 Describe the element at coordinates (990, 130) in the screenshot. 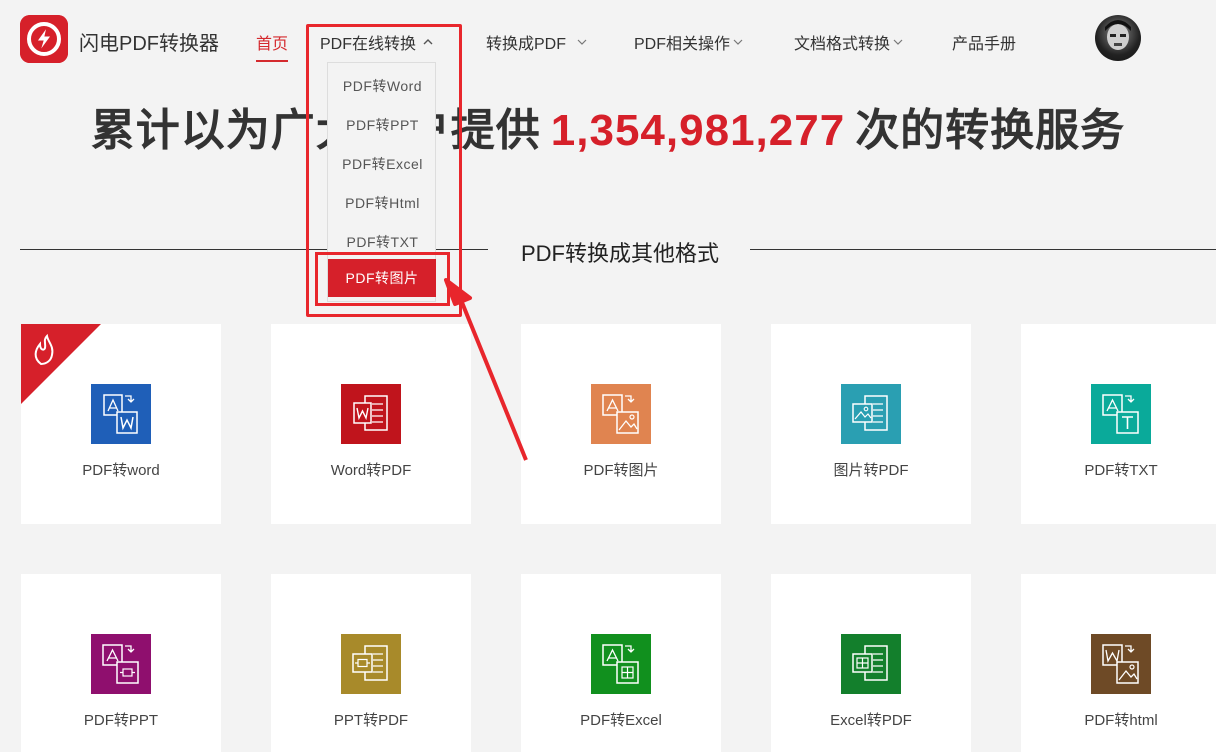

I see `headline-suffix: 次的转换服务` at that location.